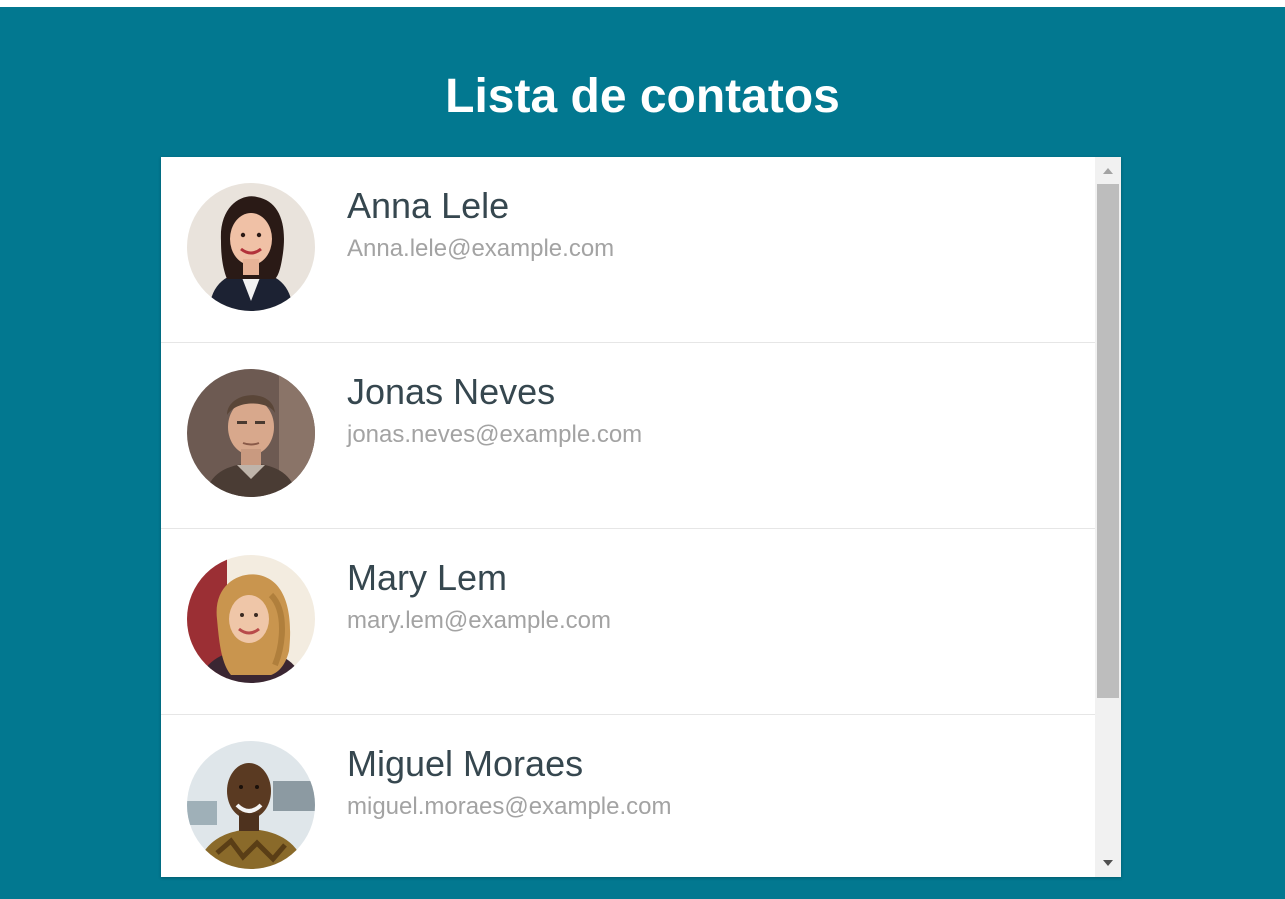 The height and width of the screenshot is (899, 1285). I want to click on contact-email: mary.lem@example.com, so click(479, 620).